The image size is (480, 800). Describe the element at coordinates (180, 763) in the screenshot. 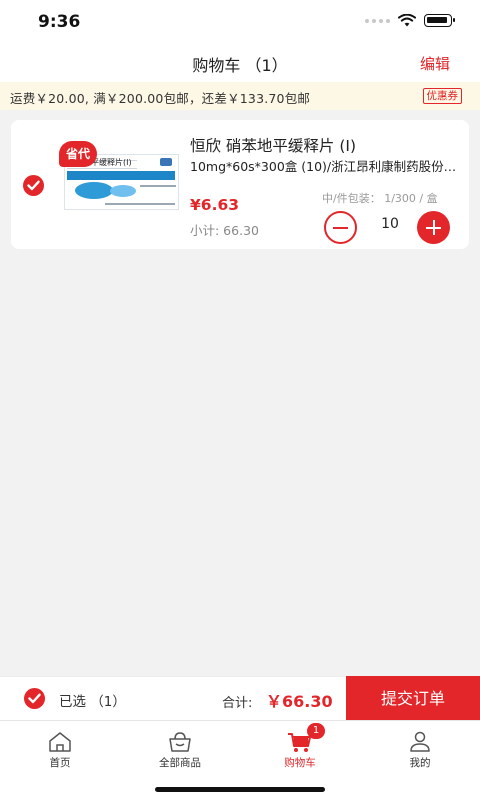

I see `tab-label: 全部商品` at that location.